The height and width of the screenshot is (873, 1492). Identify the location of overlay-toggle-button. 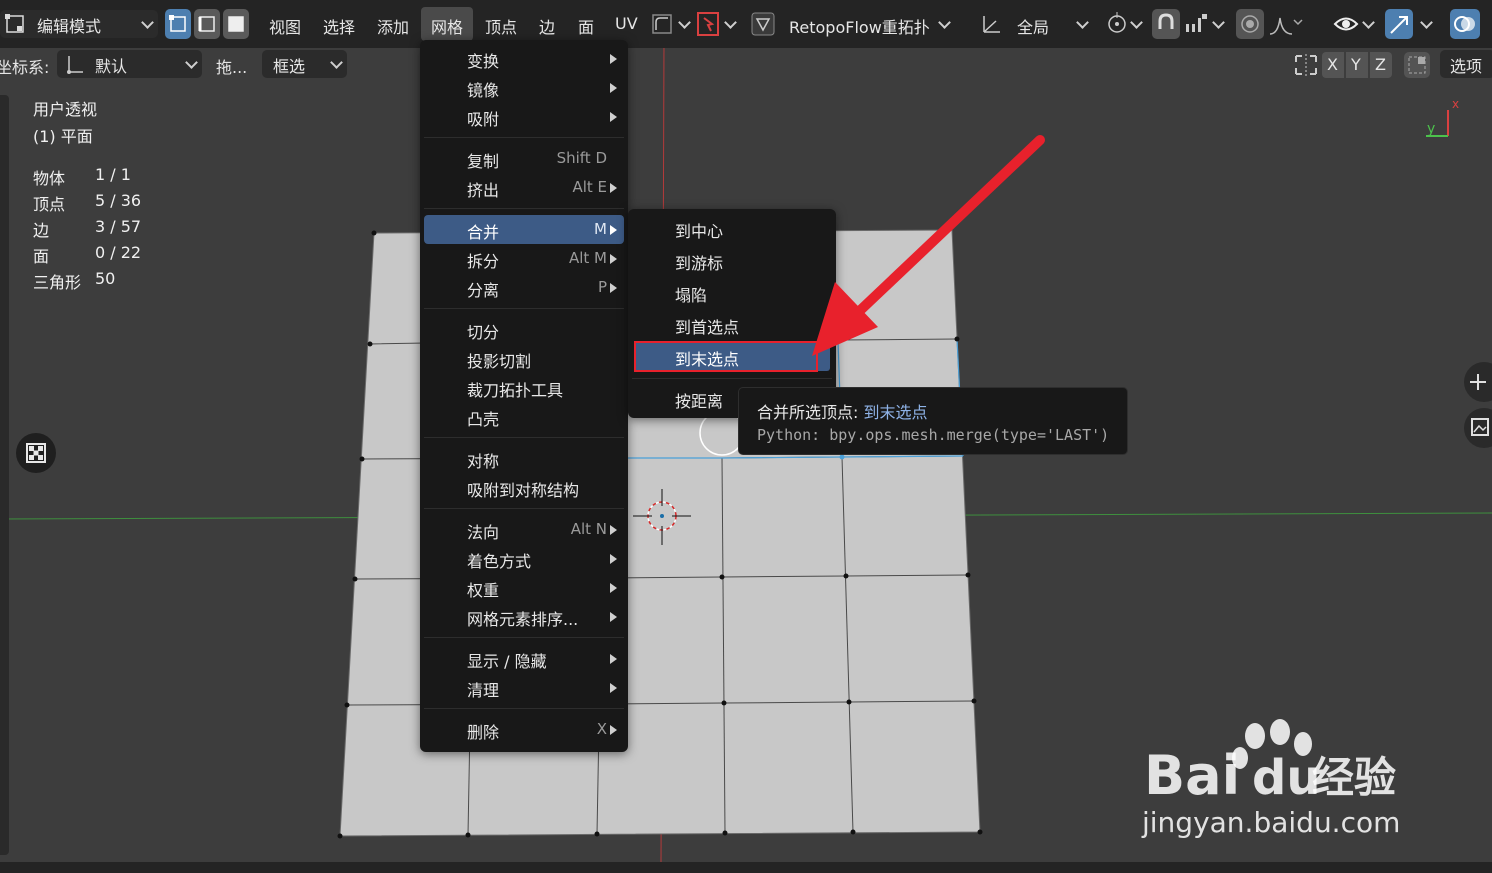
(1465, 24).